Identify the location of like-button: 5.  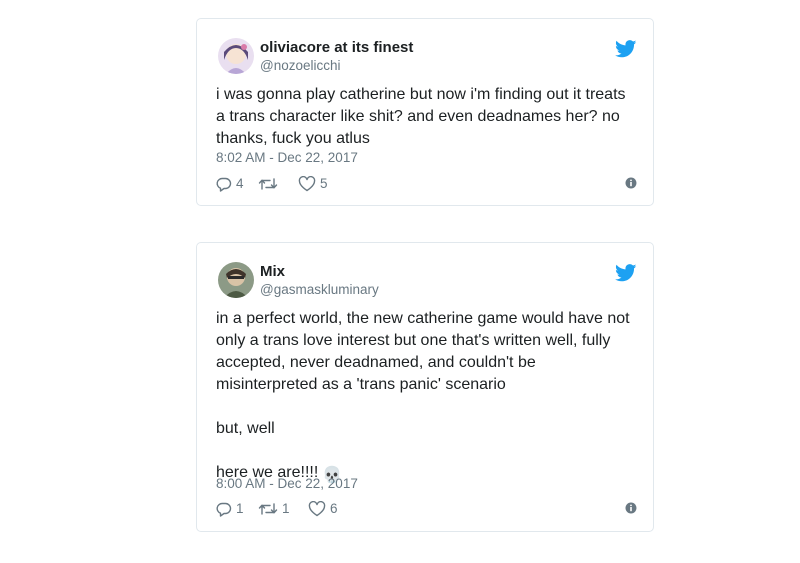
(313, 184).